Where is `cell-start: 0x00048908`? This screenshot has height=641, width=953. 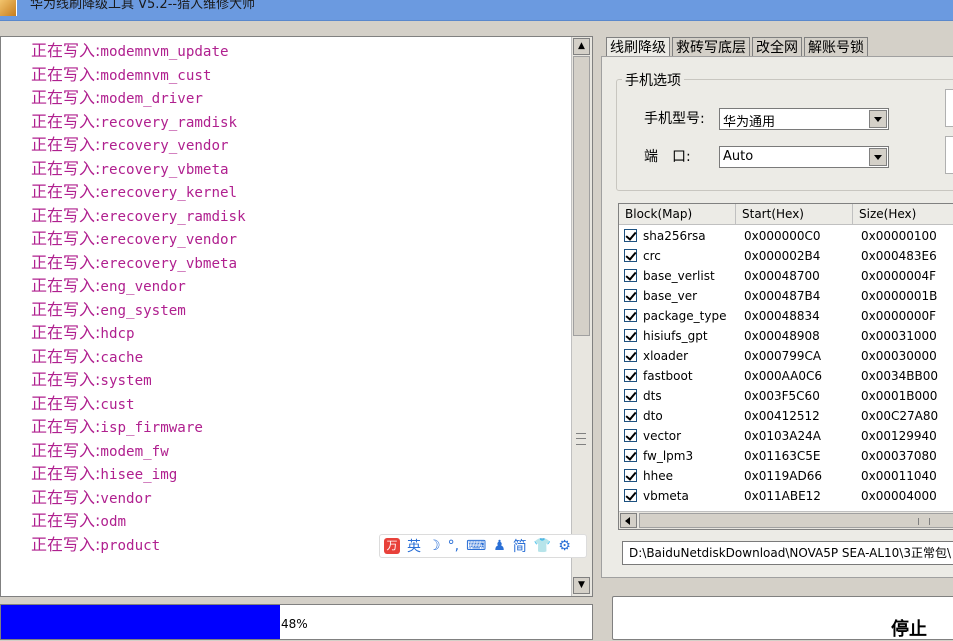
cell-start: 0x00048908 is located at coordinates (782, 336).